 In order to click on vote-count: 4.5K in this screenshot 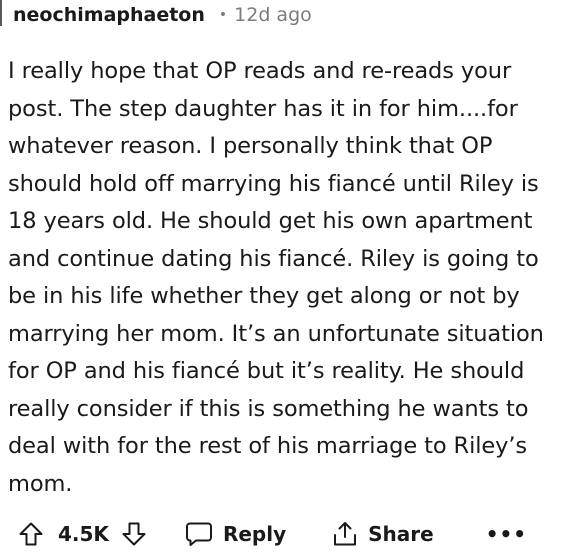, I will do `click(83, 534)`.